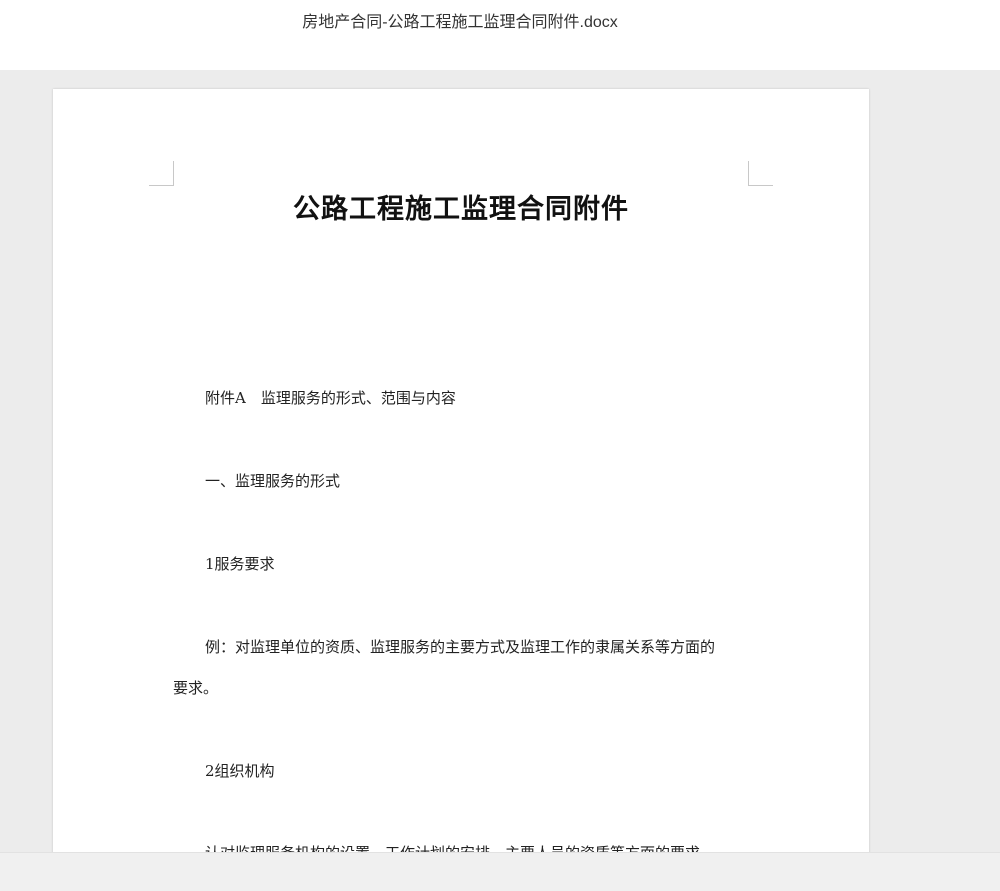 This screenshot has height=891, width=1000. Describe the element at coordinates (161, 173) in the screenshot. I see `margin-corner-marker-left` at that location.